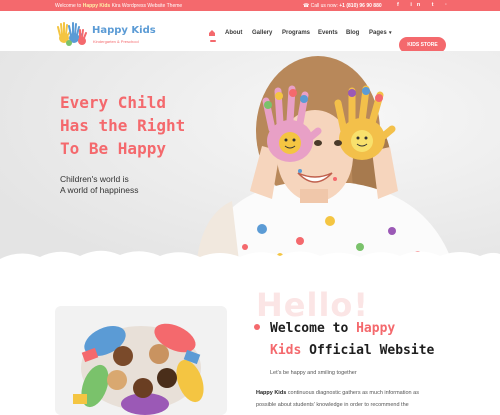 The width and height of the screenshot is (500, 415). Describe the element at coordinates (124, 30) in the screenshot. I see `brand-title: Happy Kids` at that location.